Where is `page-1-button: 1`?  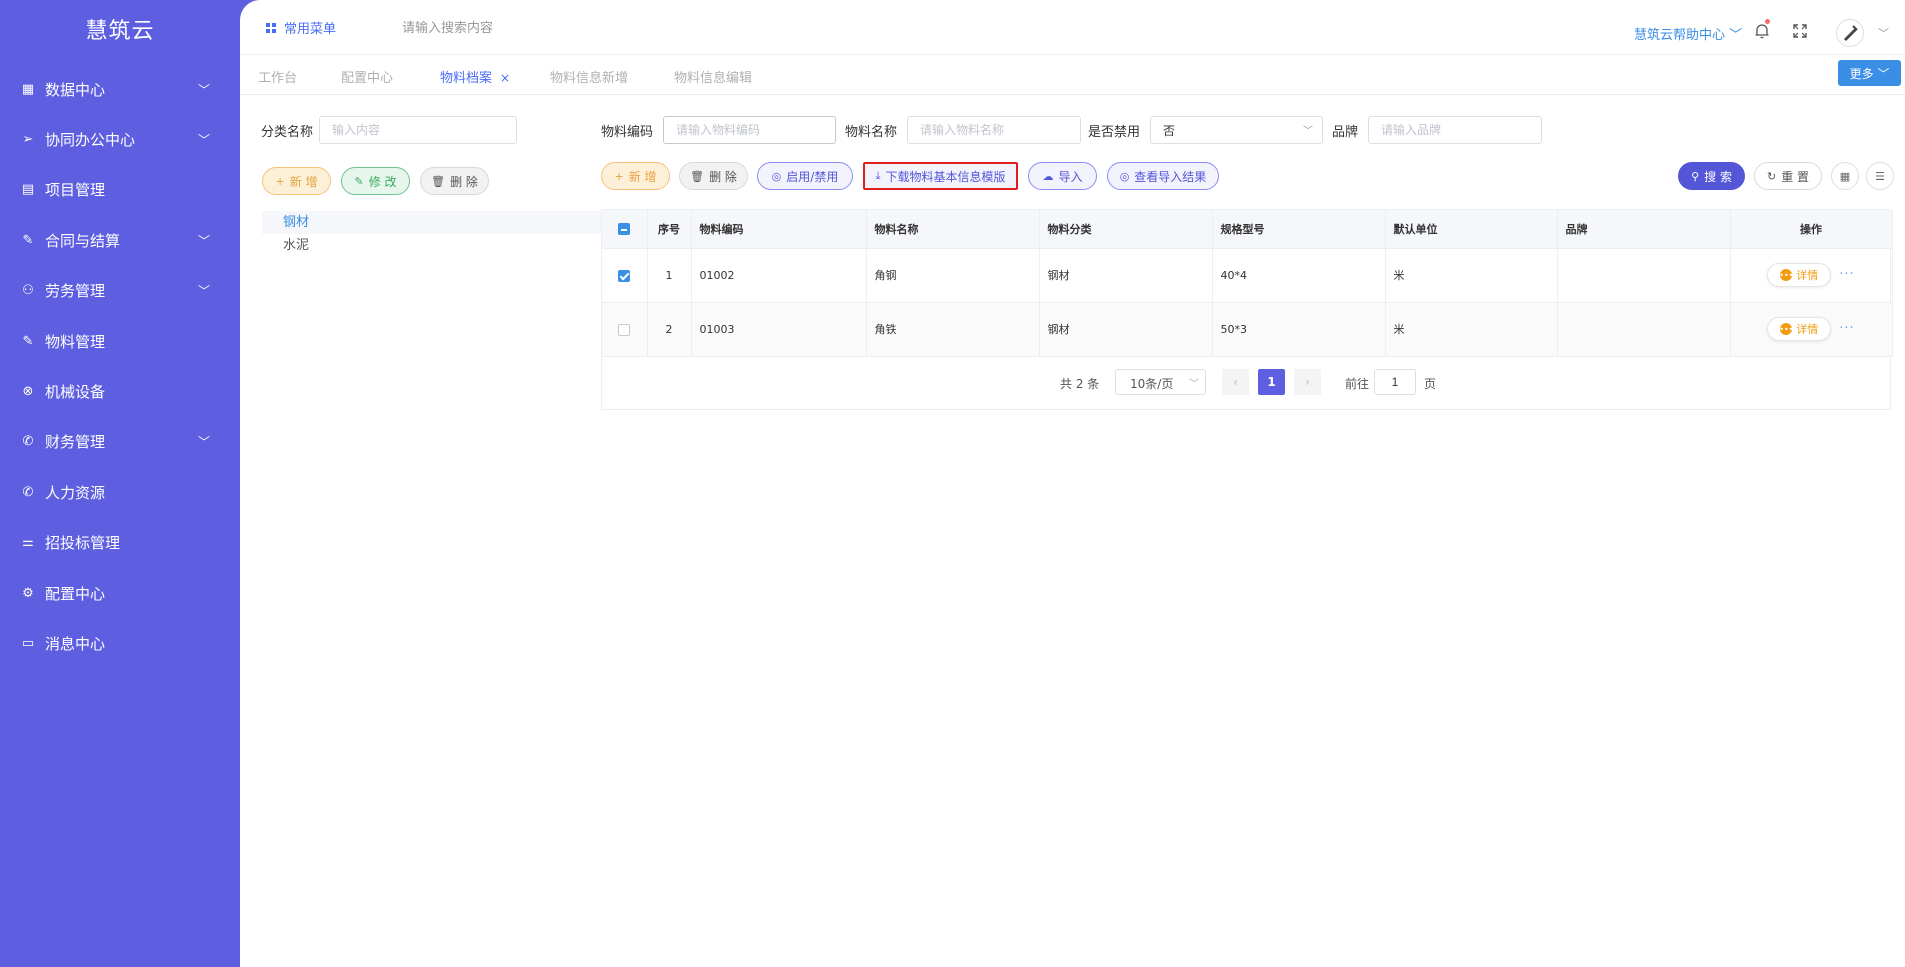
page-1-button: 1 is located at coordinates (1271, 381).